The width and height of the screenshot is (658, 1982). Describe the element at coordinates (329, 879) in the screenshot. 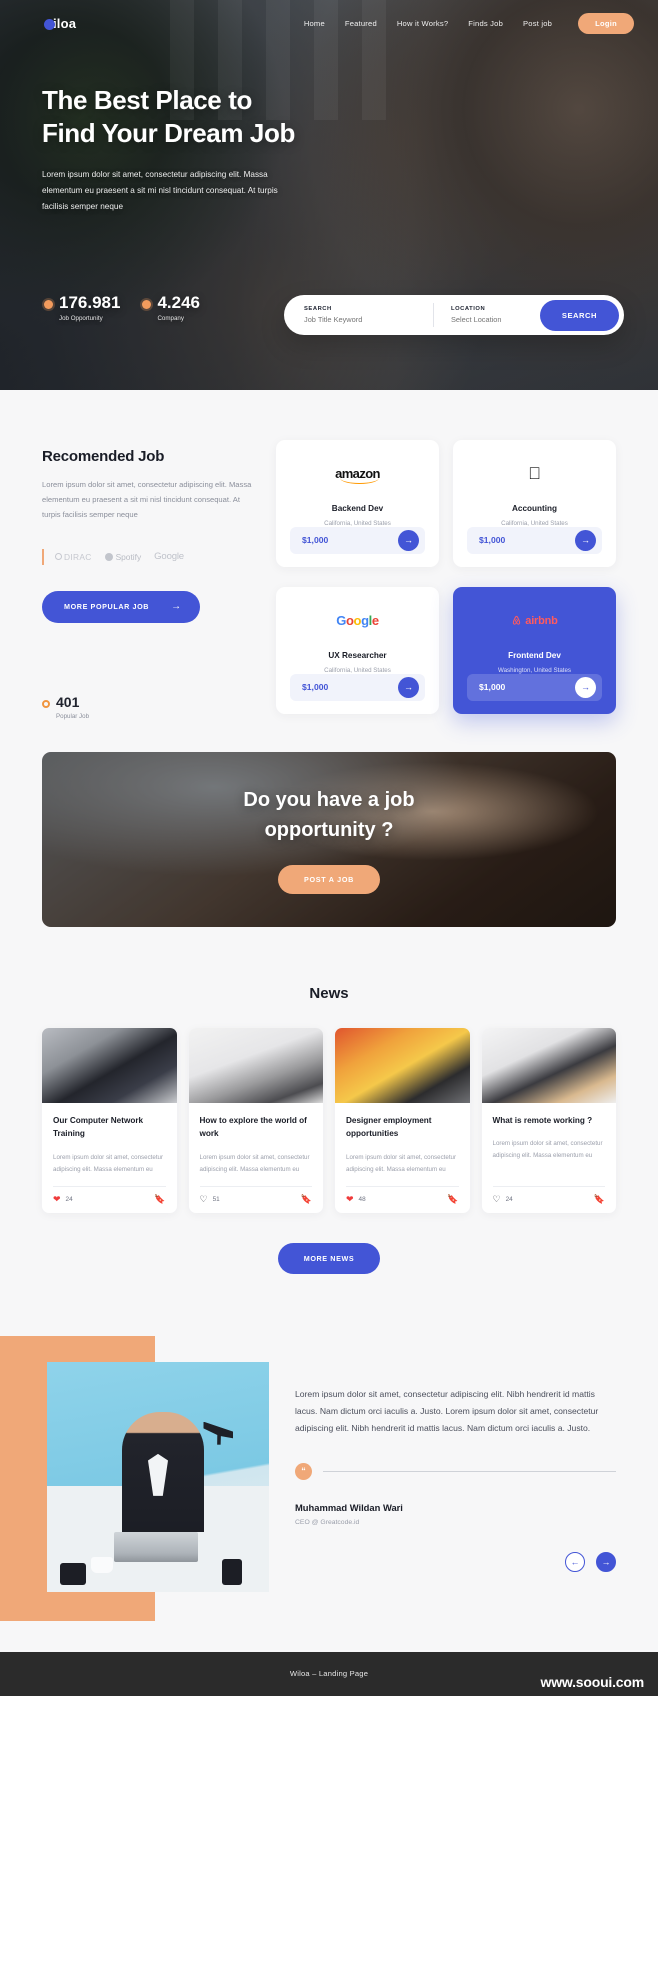

I see `post-a-job-button: POST A JOB` at that location.